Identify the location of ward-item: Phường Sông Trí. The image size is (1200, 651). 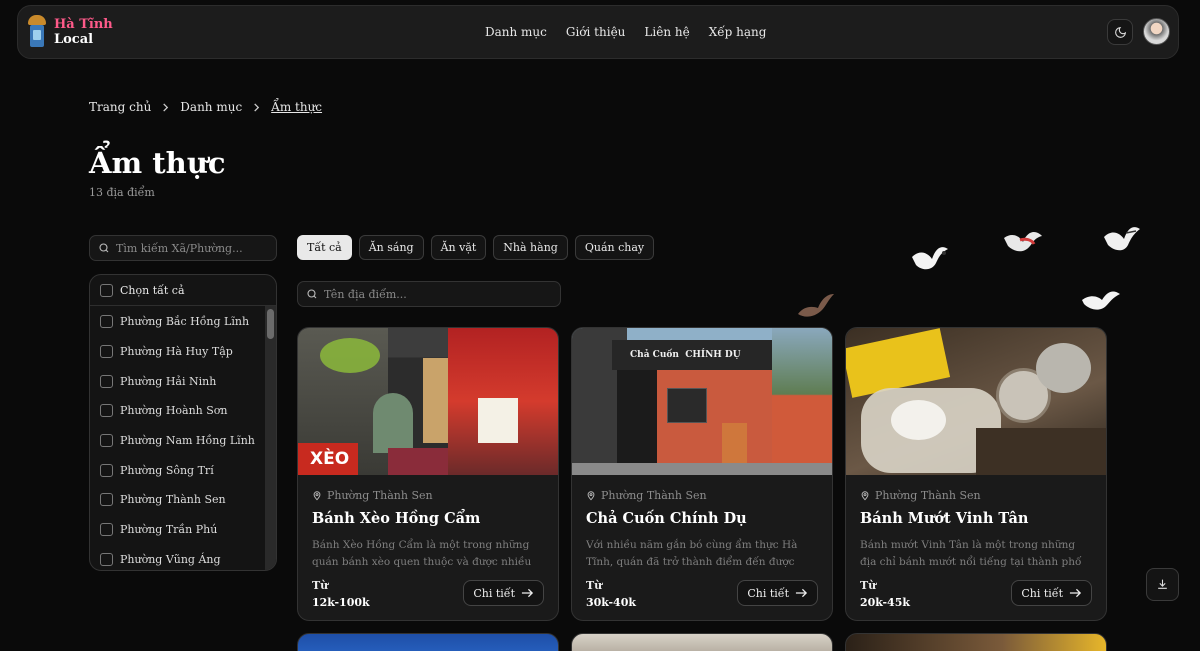
(178, 470).